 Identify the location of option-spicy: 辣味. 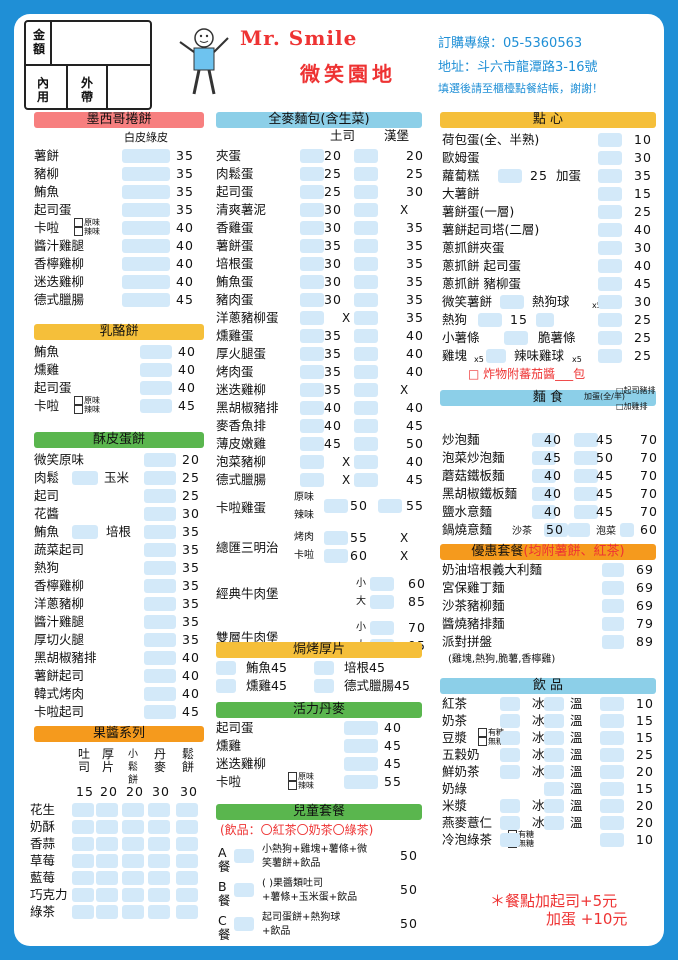
(87, 409).